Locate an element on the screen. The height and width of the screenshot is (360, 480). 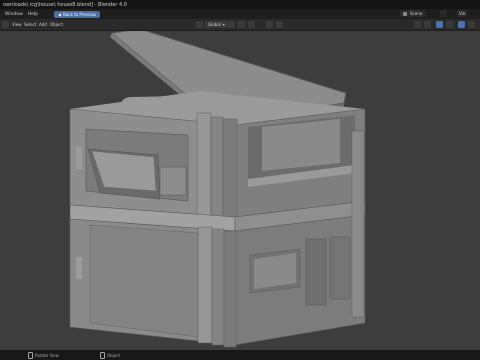
menu-select: Select is located at coordinates (30, 24).